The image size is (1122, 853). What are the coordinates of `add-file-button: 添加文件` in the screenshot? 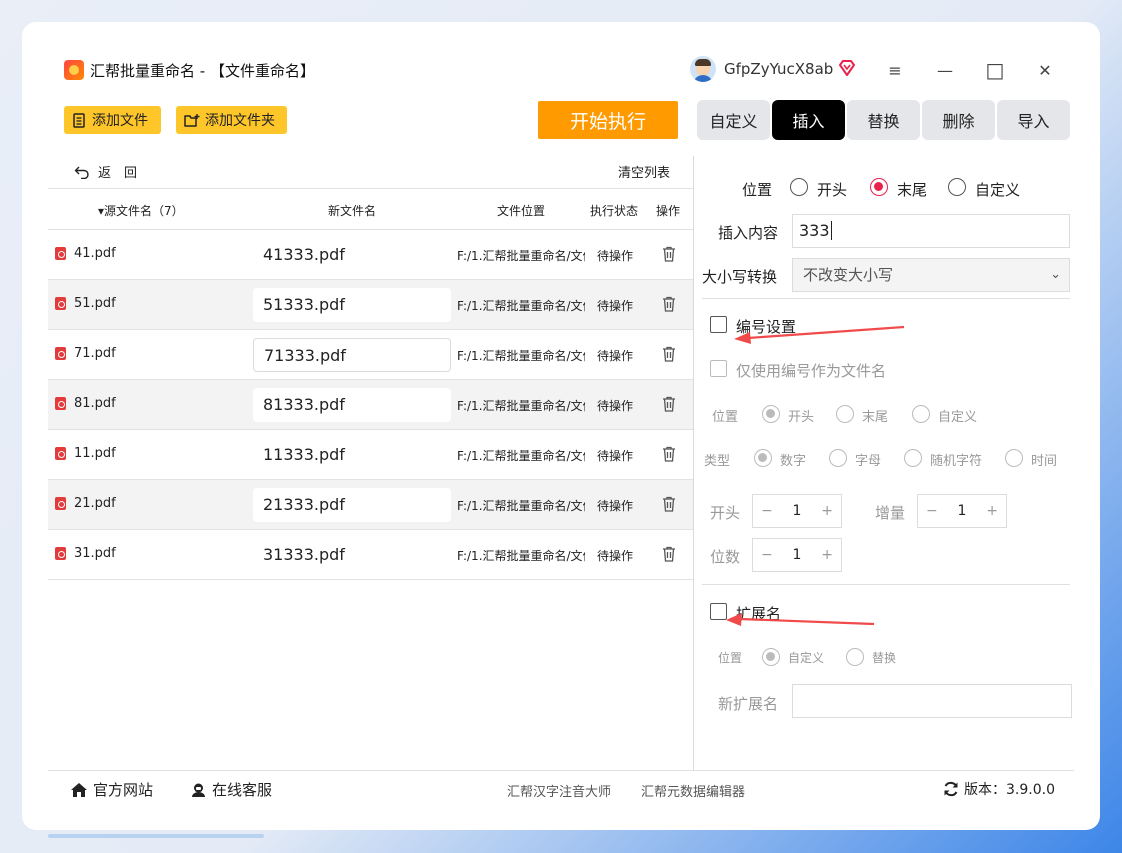 It's located at (112, 120).